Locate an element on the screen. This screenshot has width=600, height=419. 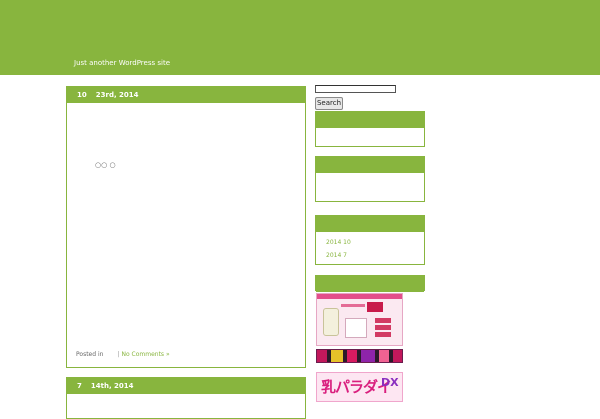
banner-badge is located at coordinates (375, 307).